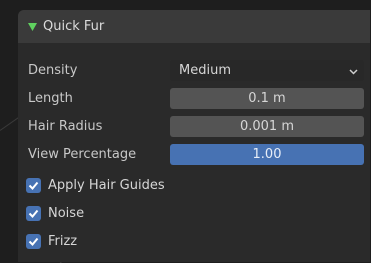 The width and height of the screenshot is (371, 263). I want to click on apply-hair-guides-row: Apply Hair Guides, so click(95, 185).